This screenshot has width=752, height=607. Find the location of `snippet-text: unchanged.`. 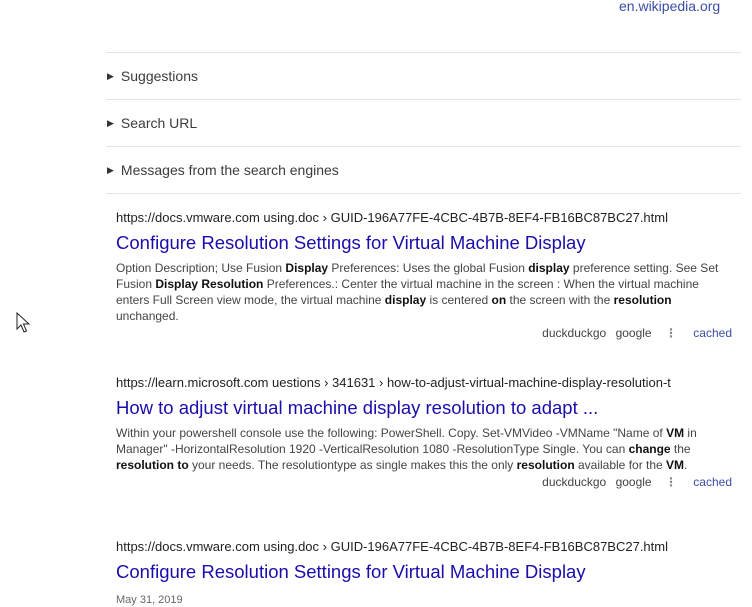

snippet-text: unchanged. is located at coordinates (147, 316).